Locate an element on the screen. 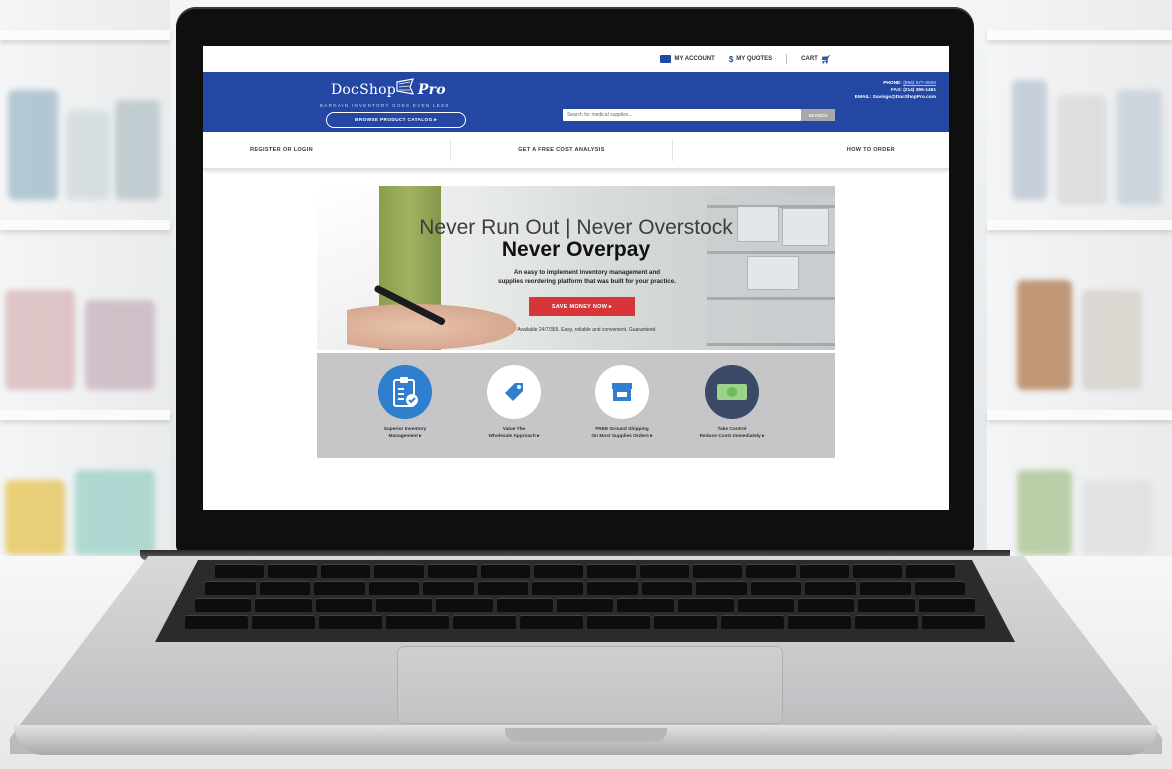 This screenshot has height=769, width=1172. my-quotes-label: MY QUOTES is located at coordinates (754, 59).